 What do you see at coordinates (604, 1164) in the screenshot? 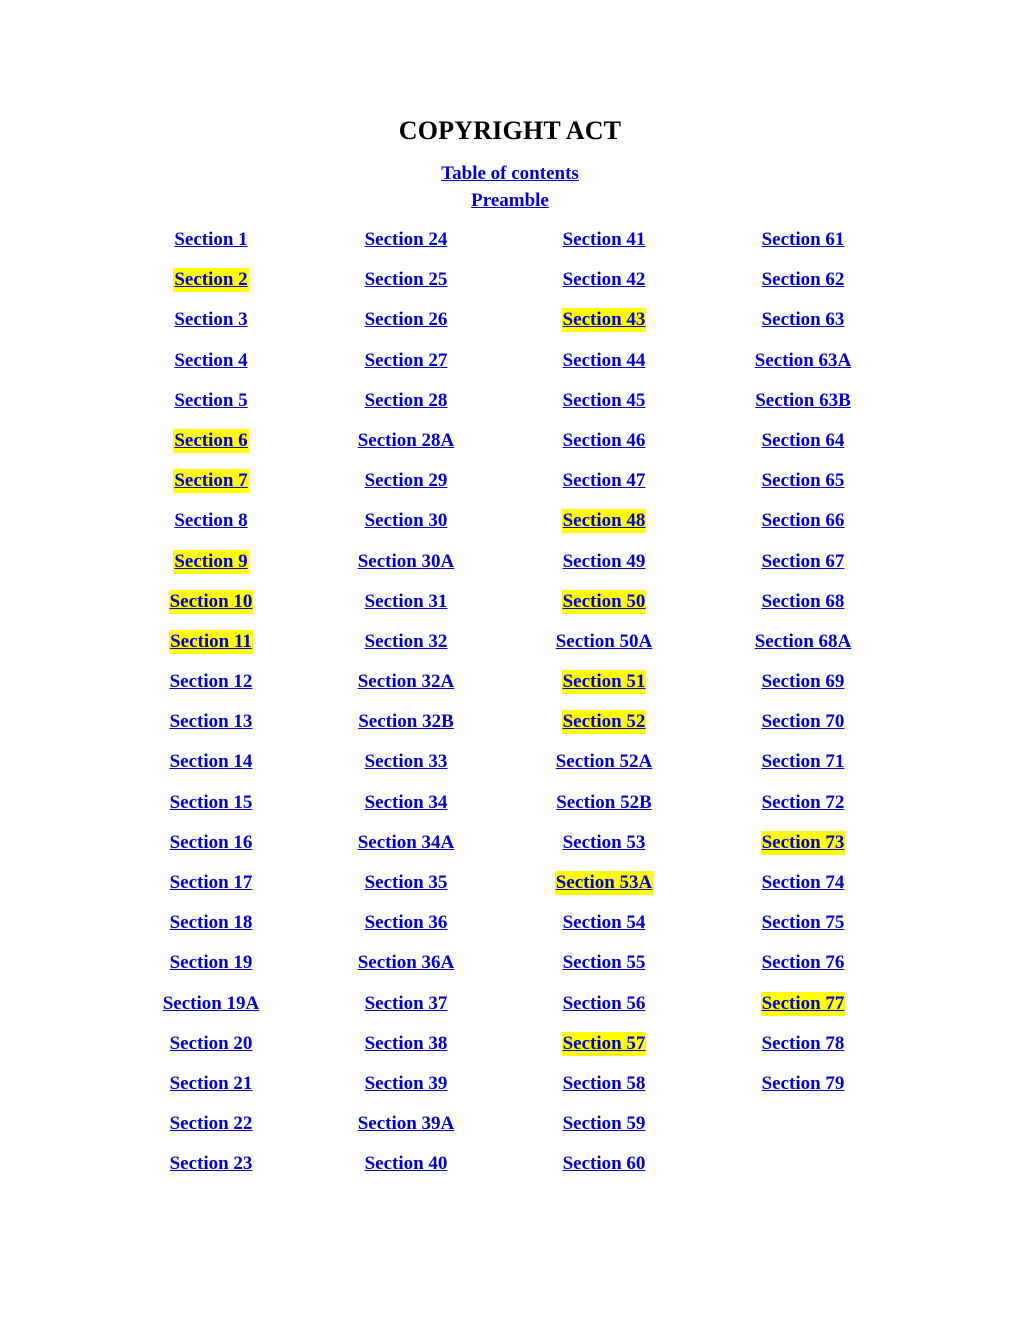
I see `section-link-section-60: Section 60` at bounding box center [604, 1164].